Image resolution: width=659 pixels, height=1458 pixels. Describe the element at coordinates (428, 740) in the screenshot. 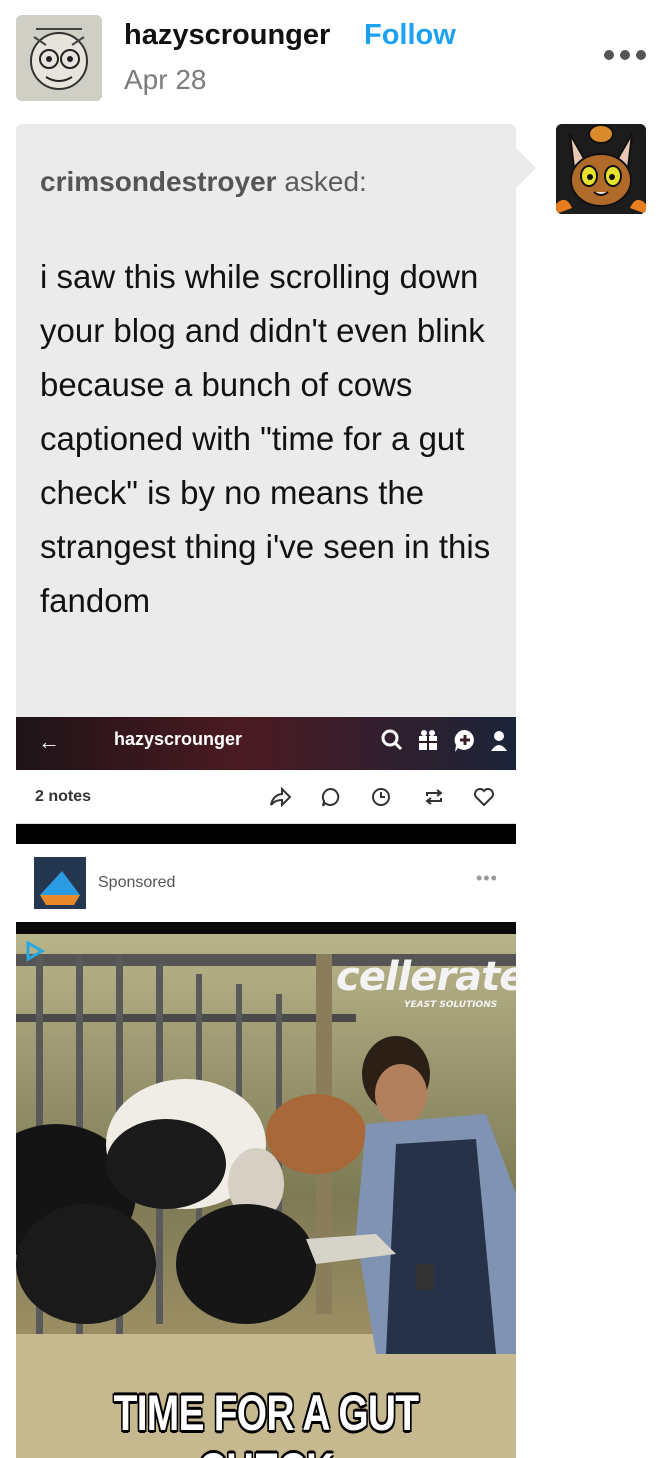

I see `gift-icon` at that location.